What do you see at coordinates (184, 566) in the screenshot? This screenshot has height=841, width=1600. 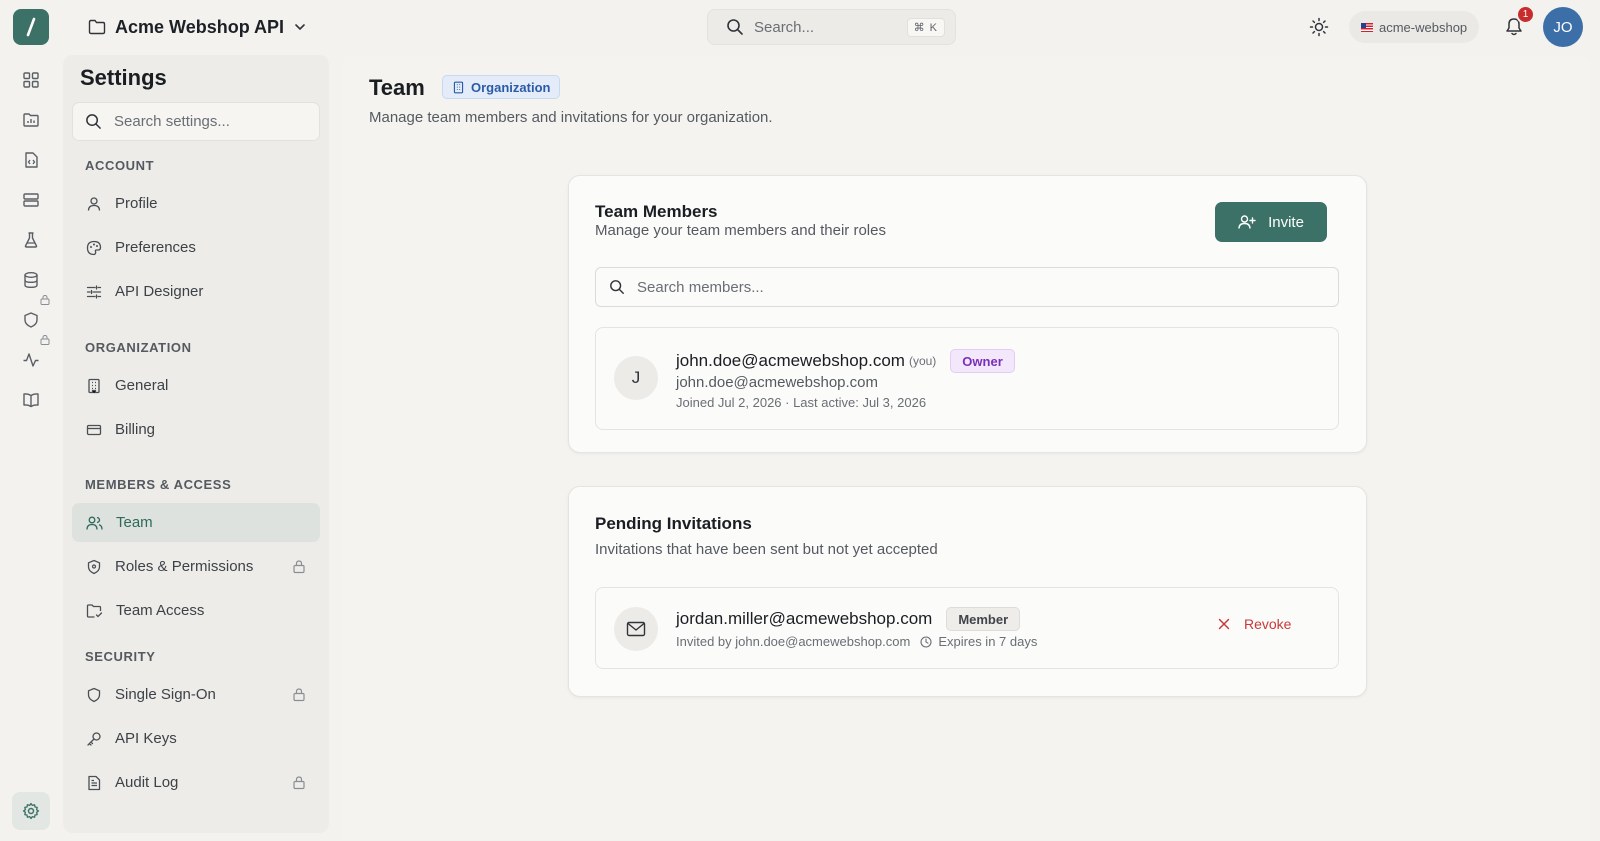 I see `sidebar-item-label: Roles & Permissions` at bounding box center [184, 566].